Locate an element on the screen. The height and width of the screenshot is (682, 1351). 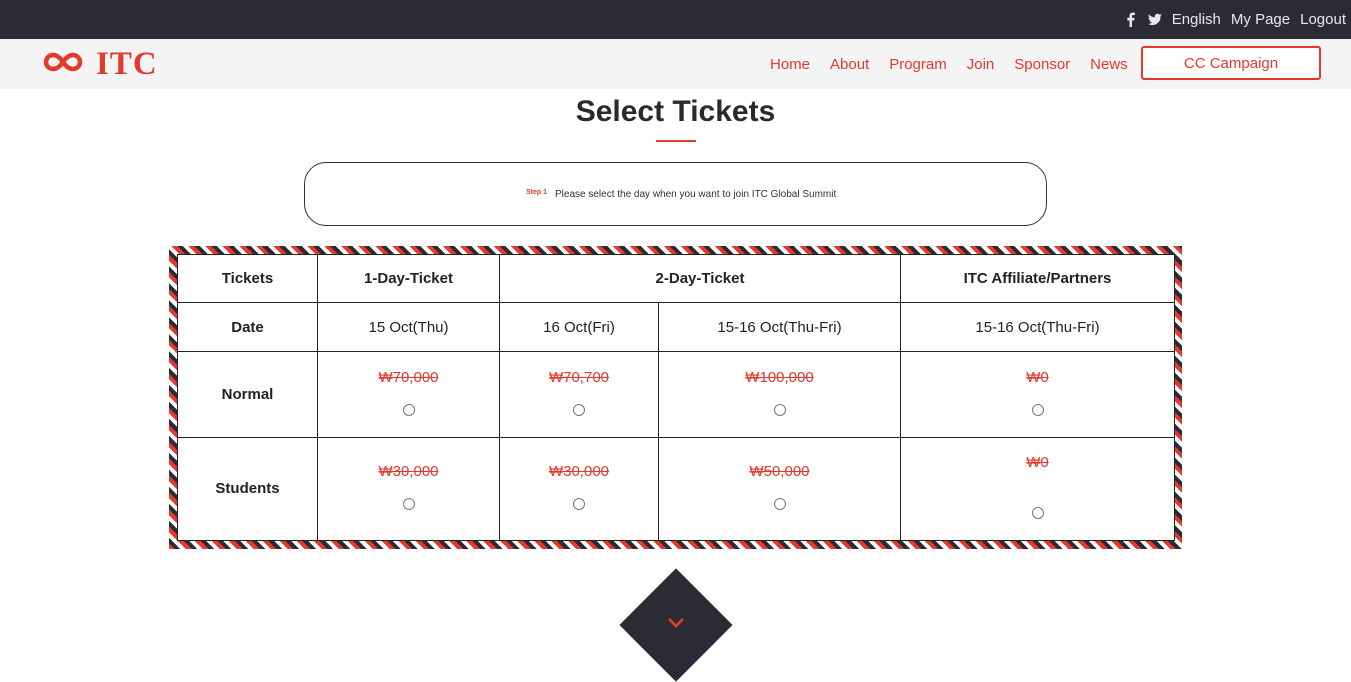
nav-program: Program is located at coordinates (918, 64).